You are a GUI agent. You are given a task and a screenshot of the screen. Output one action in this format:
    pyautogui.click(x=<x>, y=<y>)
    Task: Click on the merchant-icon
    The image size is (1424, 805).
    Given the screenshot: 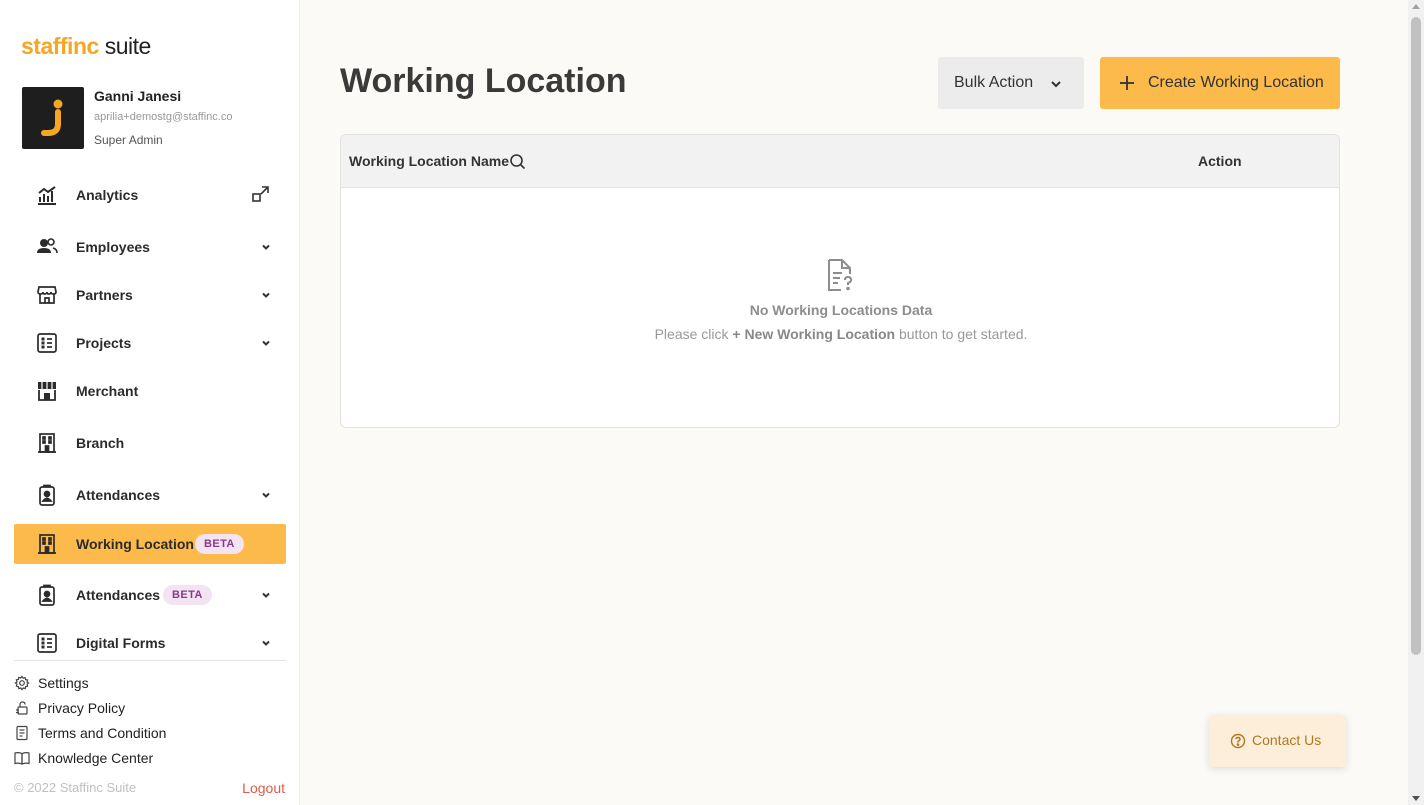 What is the action you would take?
    pyautogui.click(x=47, y=391)
    